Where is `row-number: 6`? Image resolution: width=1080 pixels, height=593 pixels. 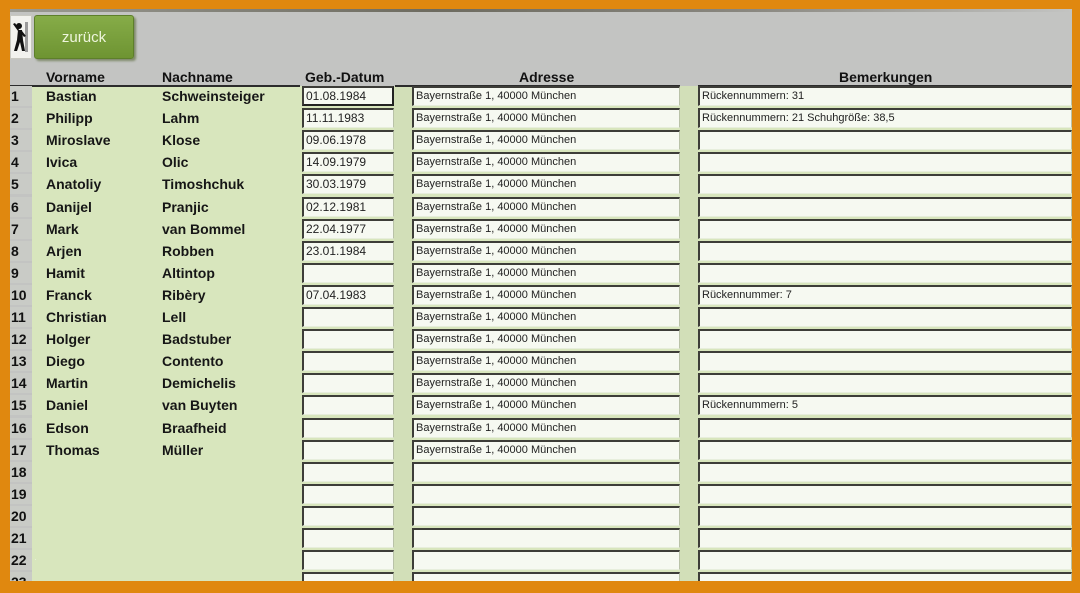 row-number: 6 is located at coordinates (21, 207).